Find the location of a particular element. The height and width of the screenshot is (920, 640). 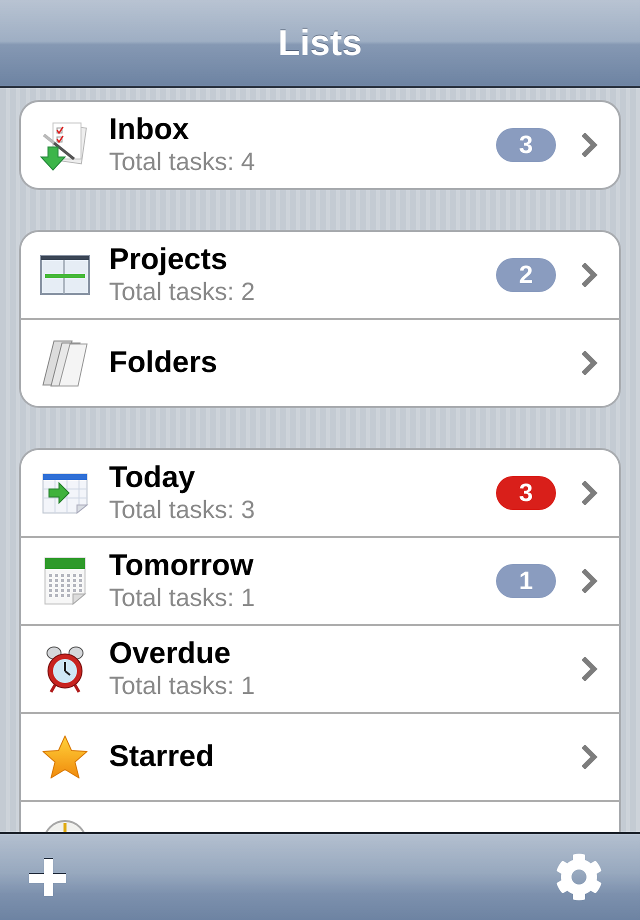

count-badge: 2 is located at coordinates (526, 275).